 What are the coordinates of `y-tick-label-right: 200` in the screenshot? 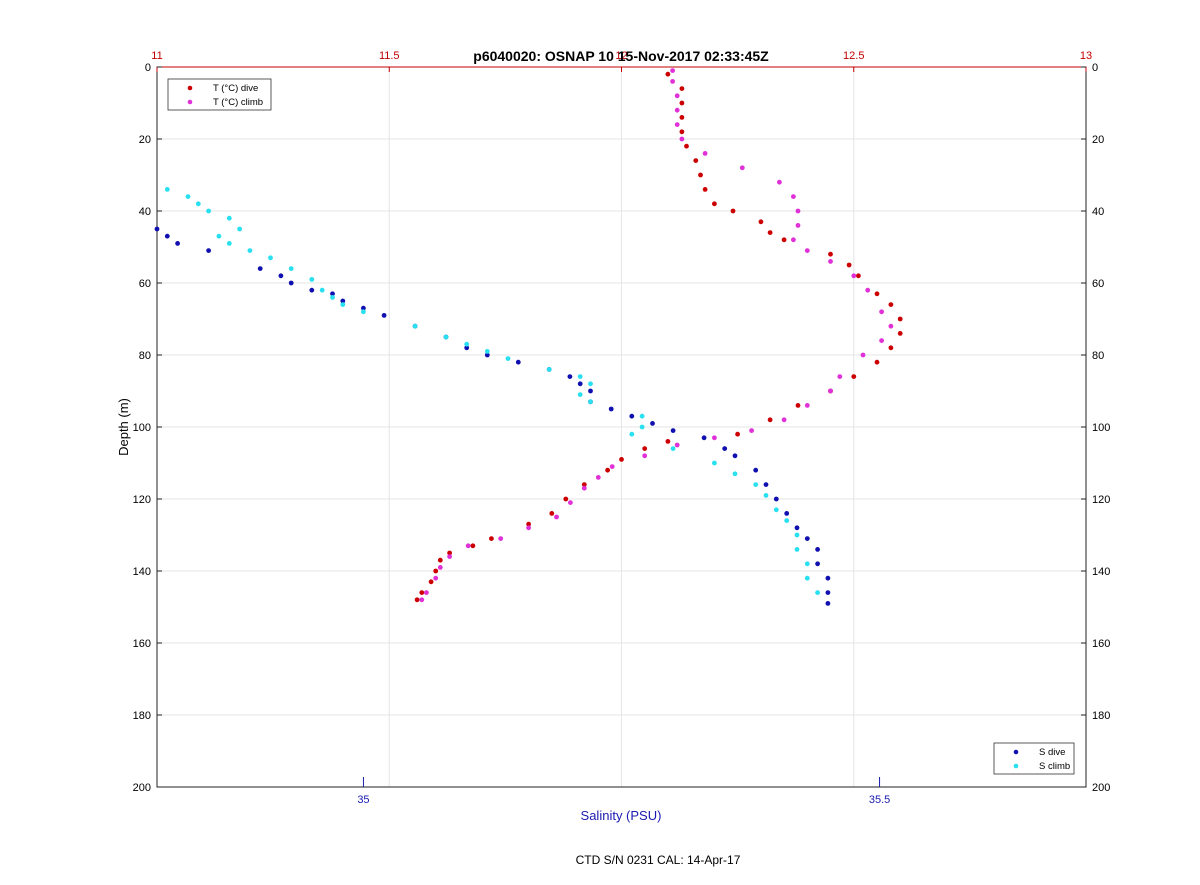 It's located at (1101, 788).